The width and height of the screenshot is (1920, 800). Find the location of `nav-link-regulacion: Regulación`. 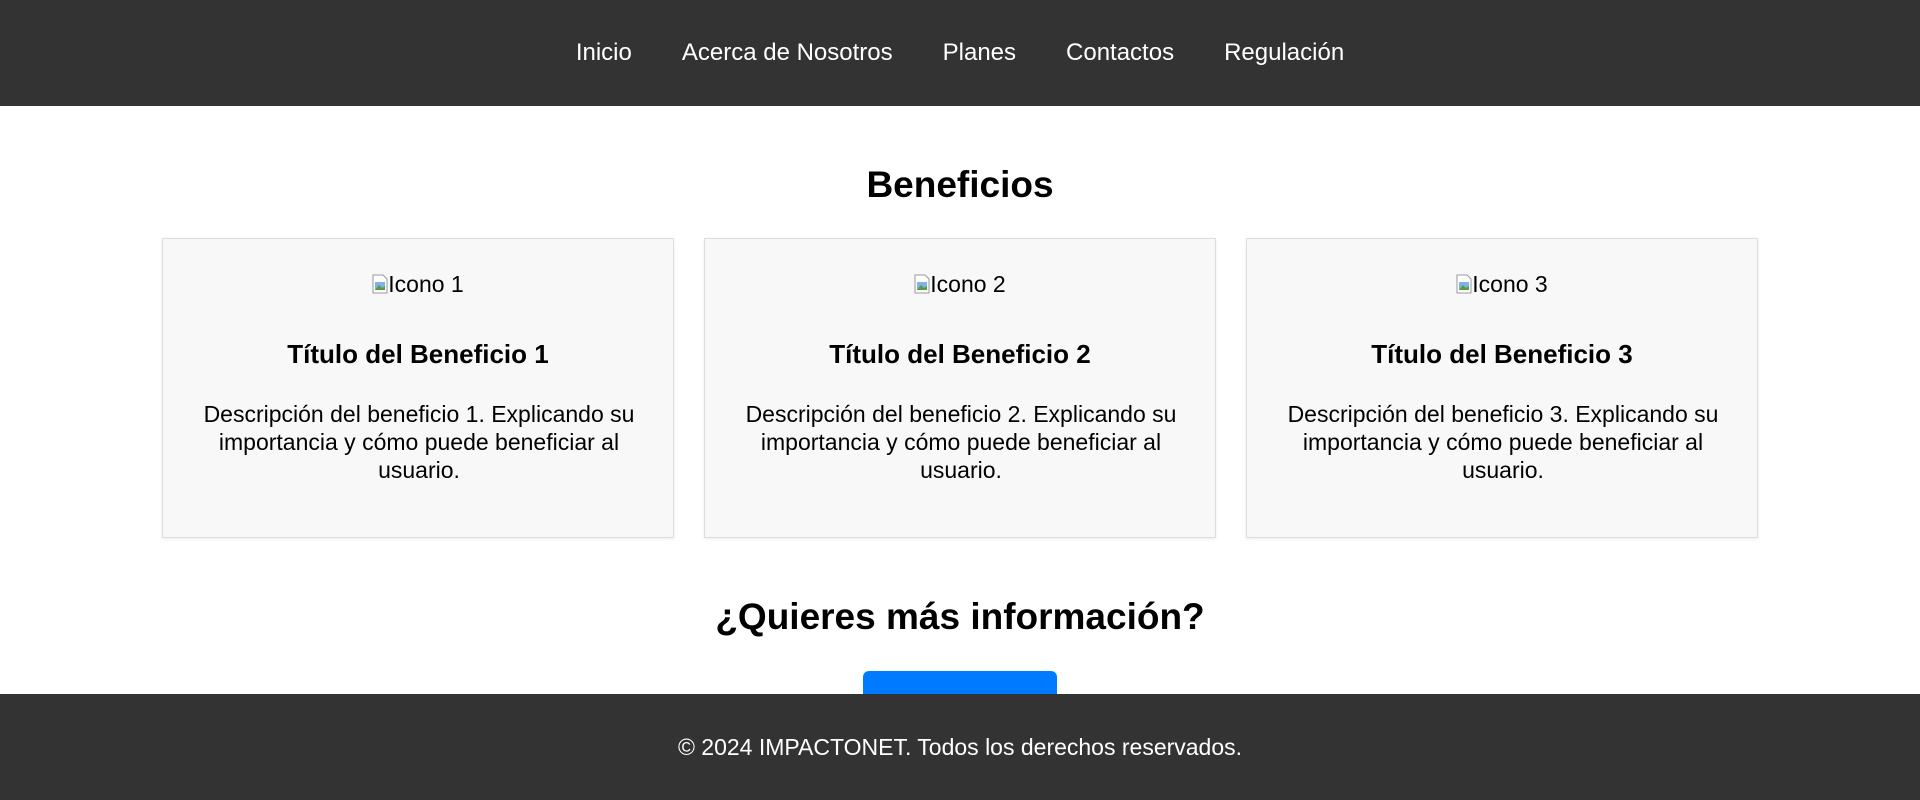

nav-link-regulacion: Regulación is located at coordinates (1284, 53).